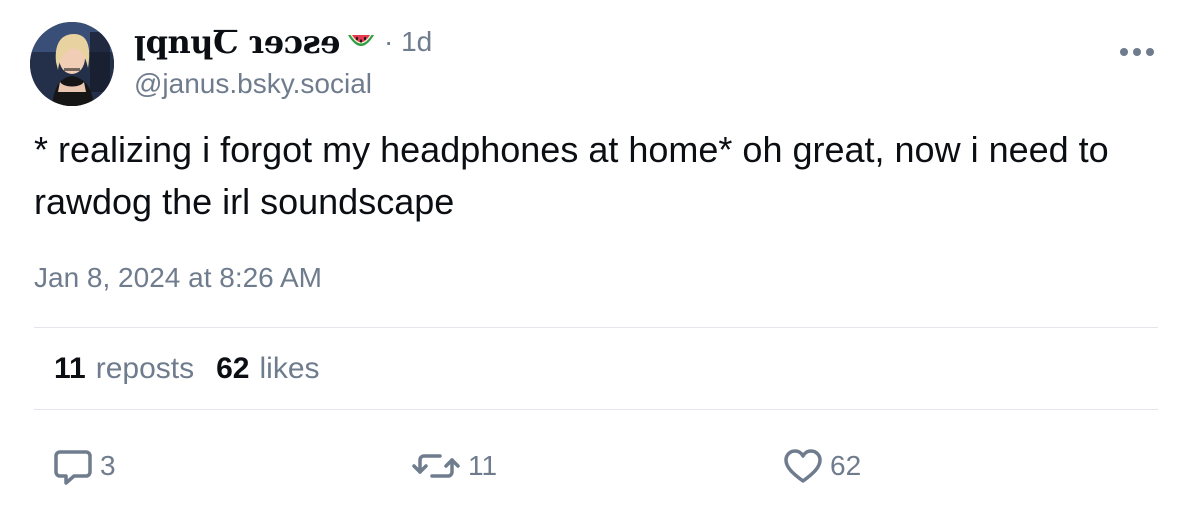 The image size is (1196, 508). I want to click on reply-button: 3, so click(84, 466).